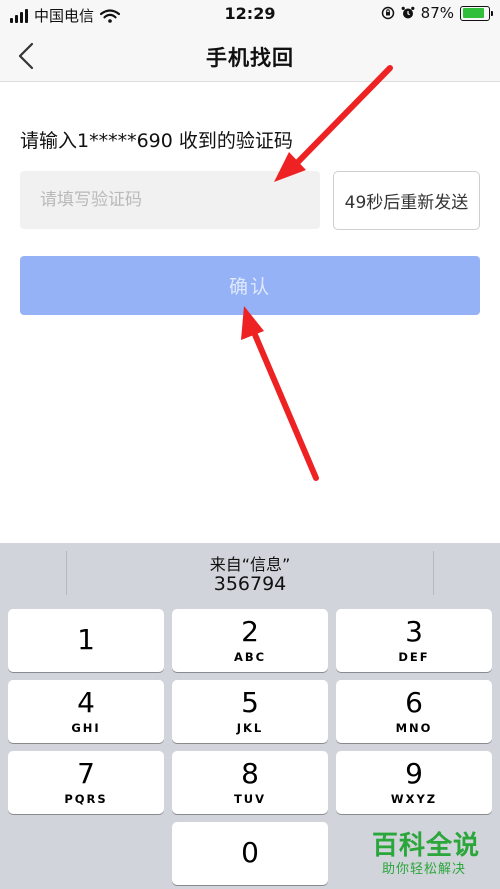 This screenshot has height=889, width=500. Describe the element at coordinates (86, 773) in the screenshot. I see `key-digit: 7` at that location.